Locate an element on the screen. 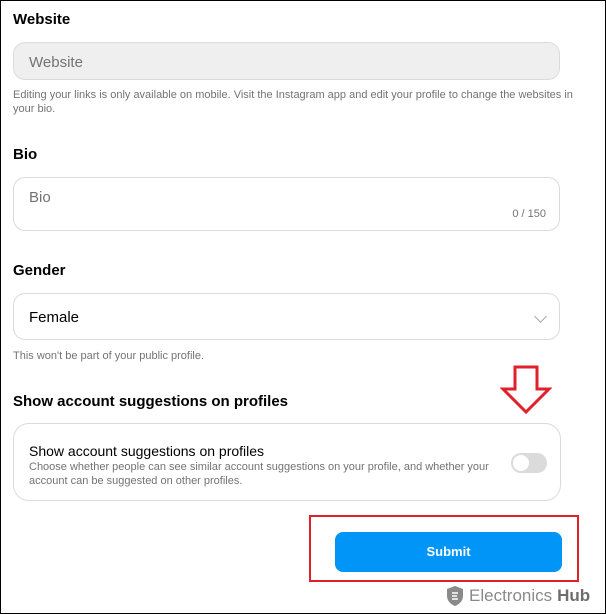 The height and width of the screenshot is (614, 606). down-arrow-annotation-icon is located at coordinates (526, 392).